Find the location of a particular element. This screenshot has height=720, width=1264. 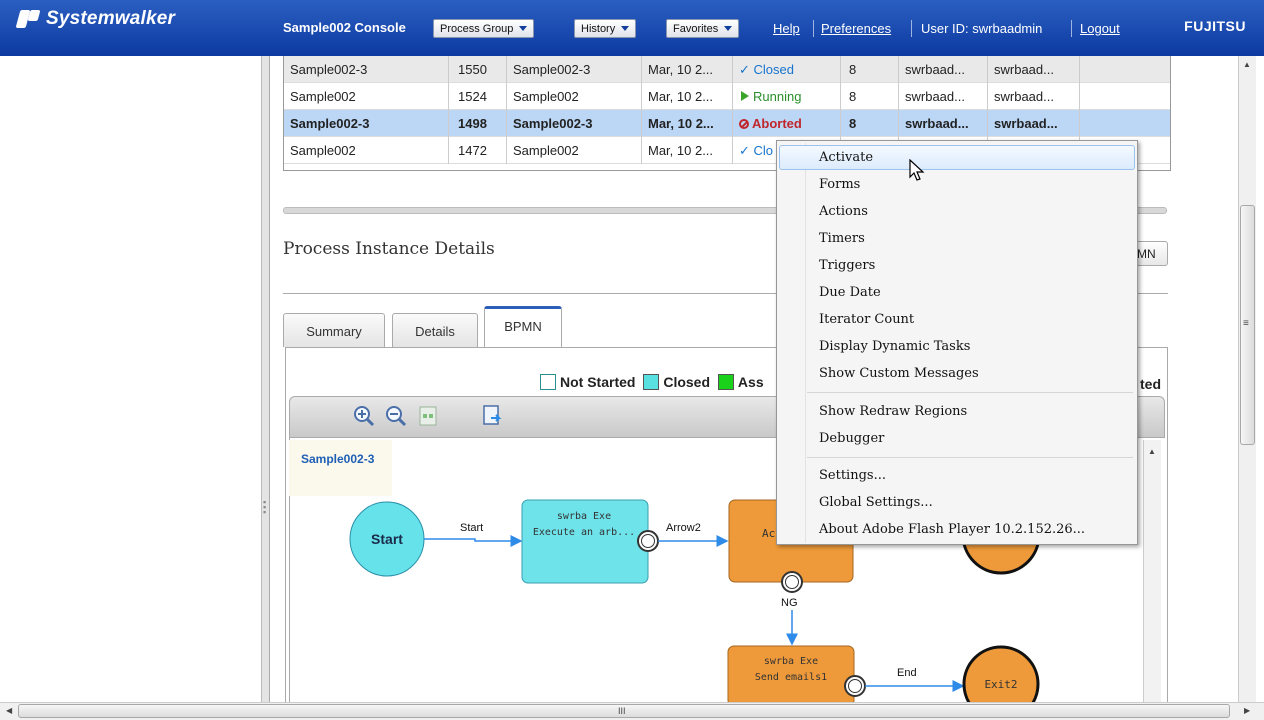

section-title: Process Instance Details is located at coordinates (389, 249).